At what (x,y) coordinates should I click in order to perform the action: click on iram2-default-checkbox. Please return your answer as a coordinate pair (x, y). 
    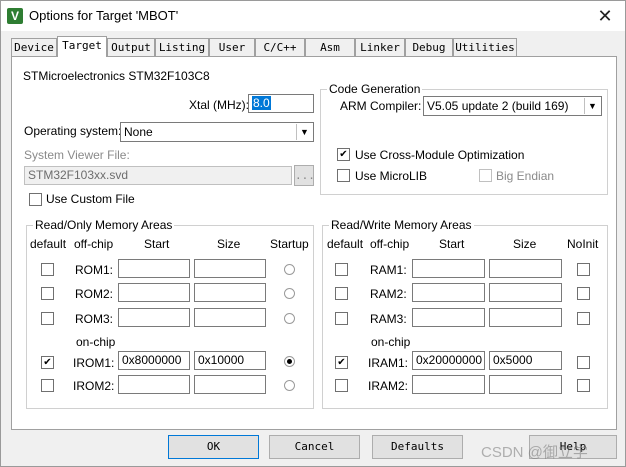
    Looking at the image, I should click on (341, 385).